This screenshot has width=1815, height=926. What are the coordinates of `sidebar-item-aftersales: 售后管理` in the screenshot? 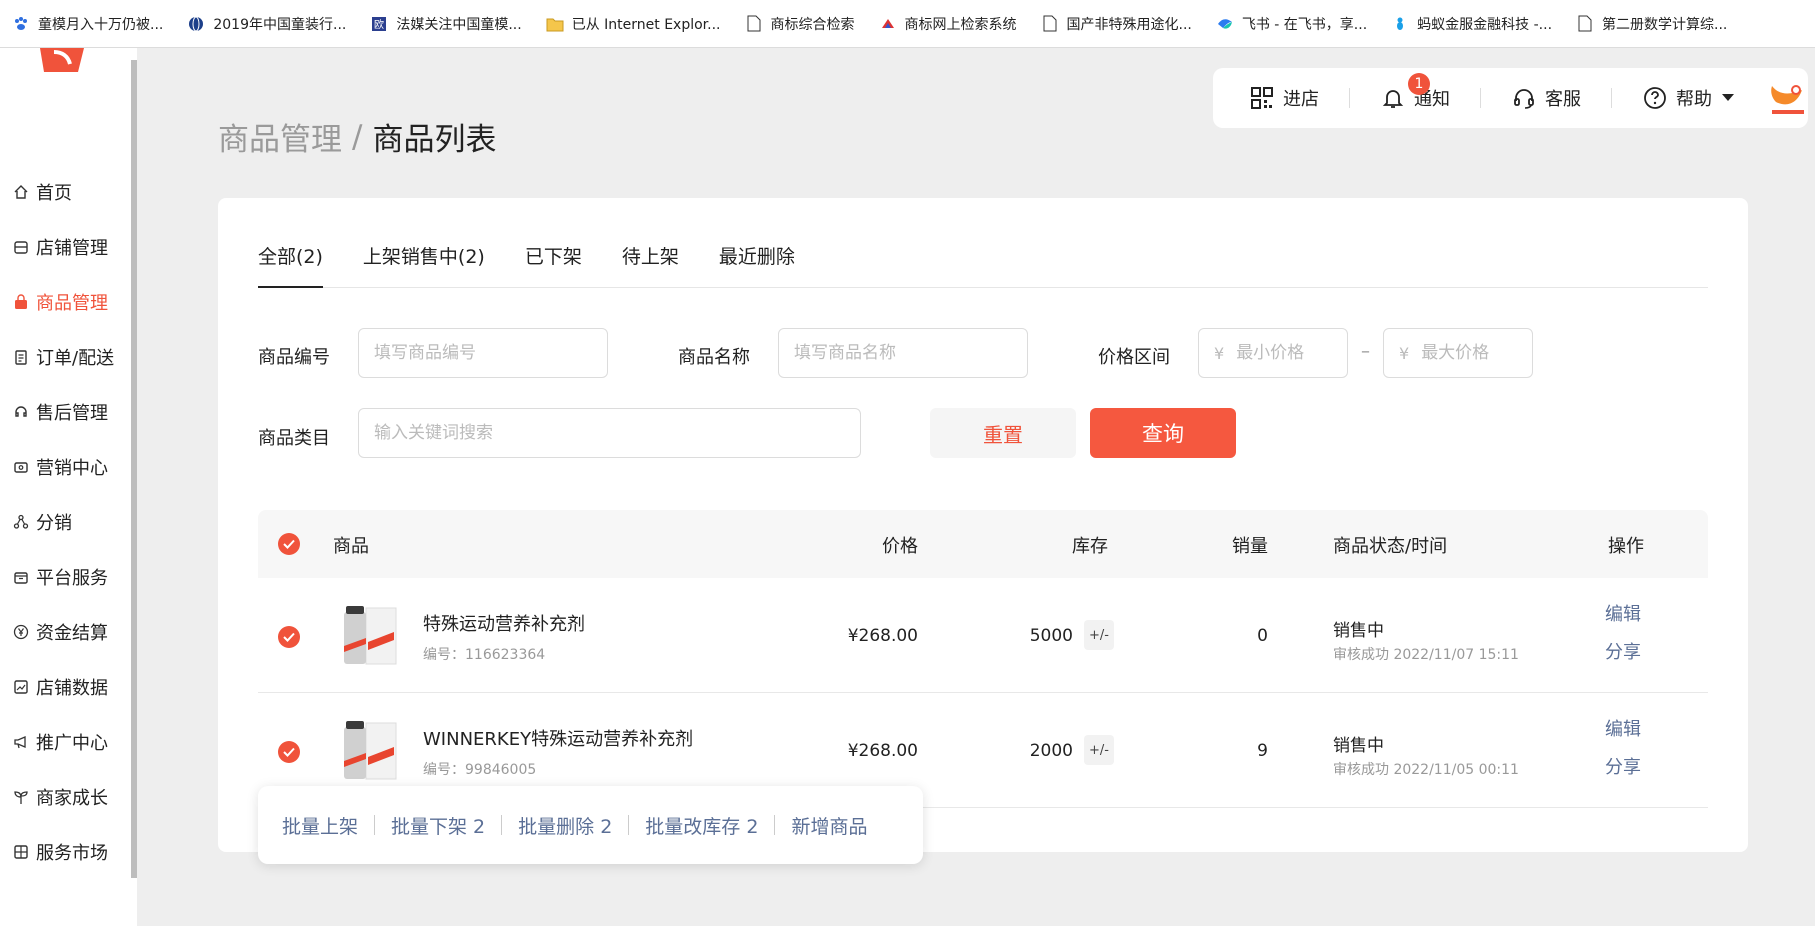 It's located at (65, 411).